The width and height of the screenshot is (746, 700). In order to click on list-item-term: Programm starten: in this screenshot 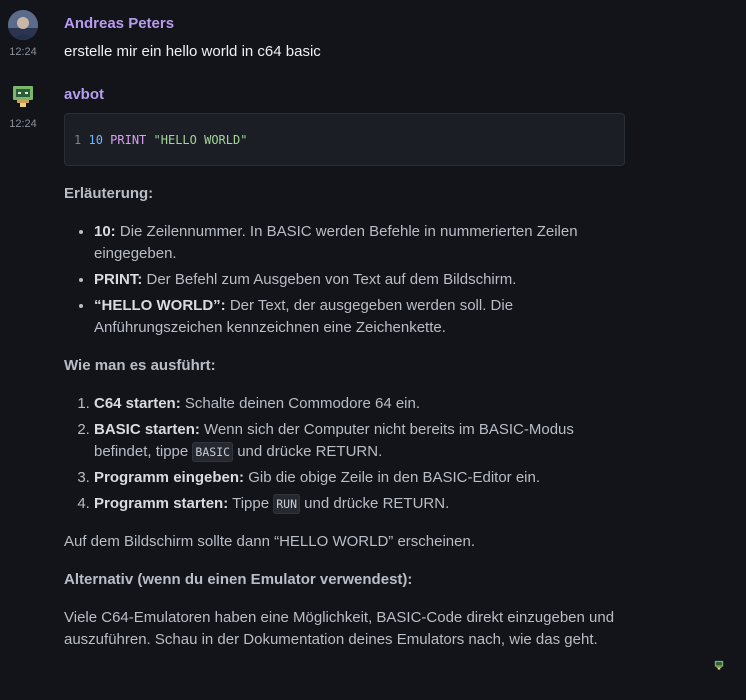, I will do `click(161, 503)`.